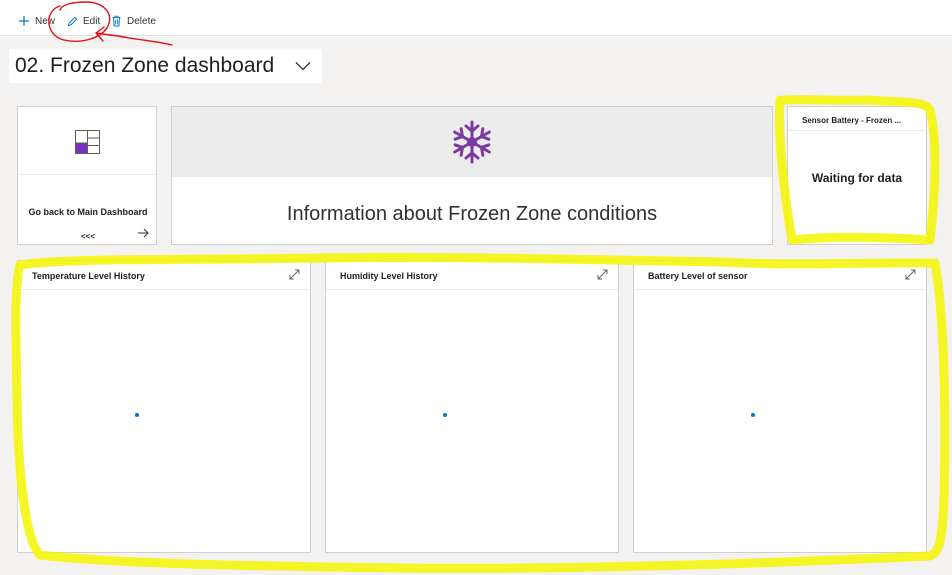 Image resolution: width=952 pixels, height=575 pixels. I want to click on dashboard-icon, so click(87, 142).